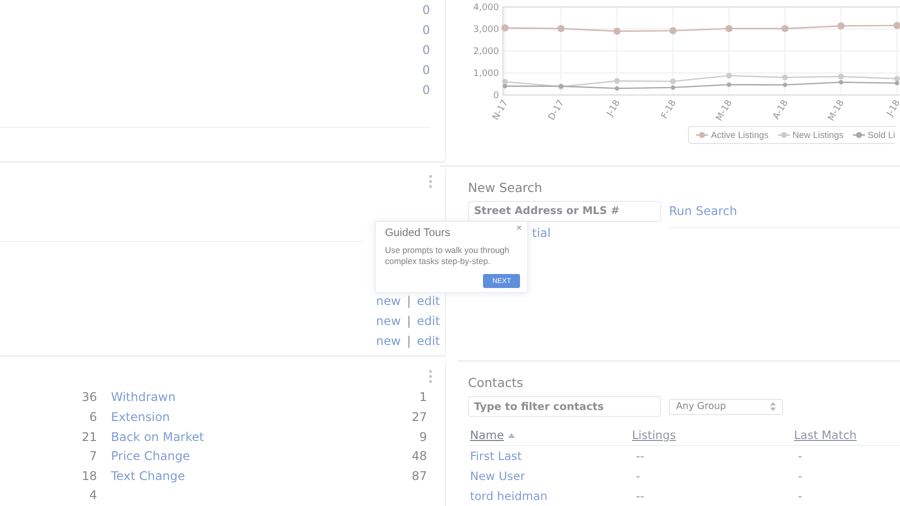 This screenshot has width=900, height=506. What do you see at coordinates (88, 397) in the screenshot?
I see `count-value: 36` at bounding box center [88, 397].